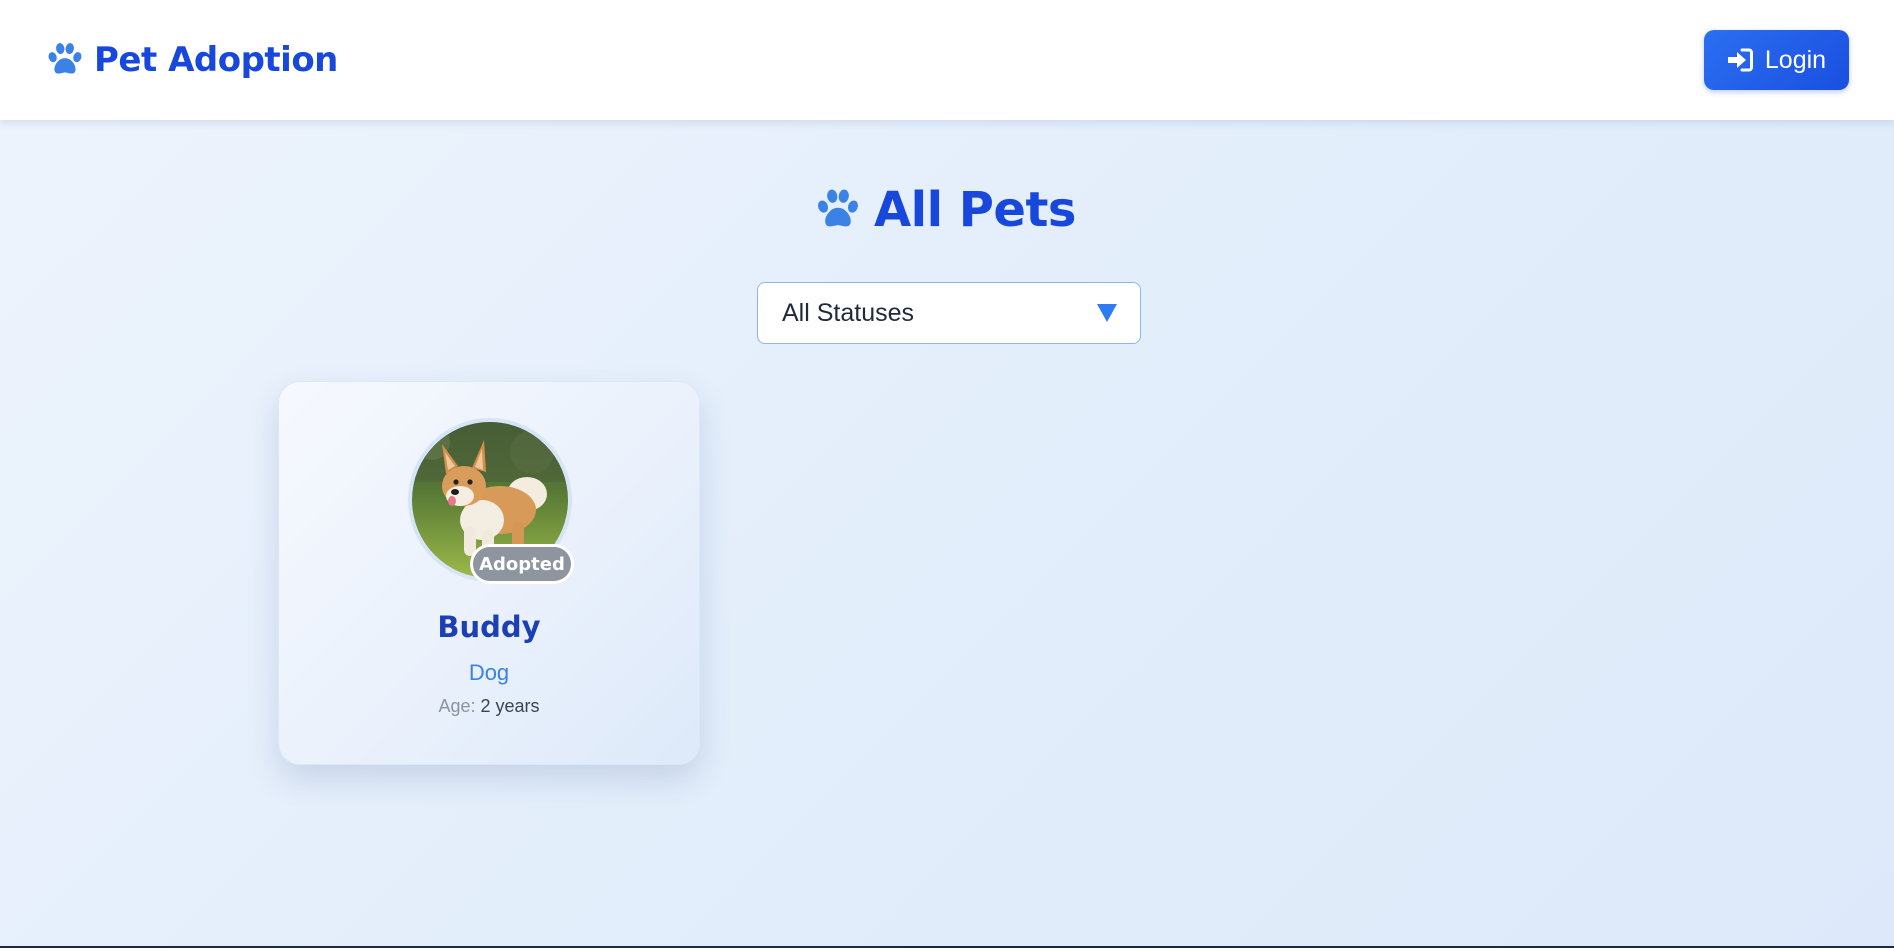  Describe the element at coordinates (457, 706) in the screenshot. I see `pet-age-label: Age:` at that location.